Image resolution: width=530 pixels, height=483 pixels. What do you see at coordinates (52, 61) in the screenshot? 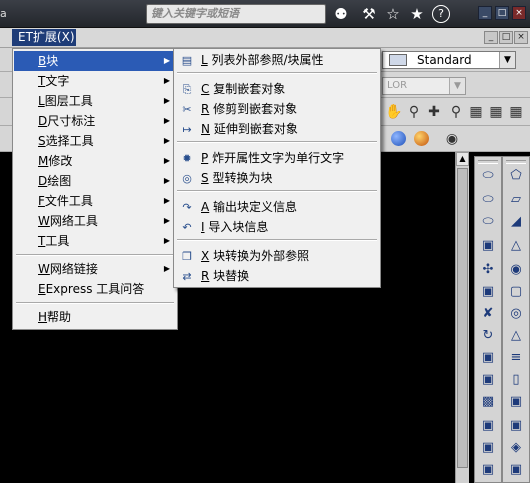
I see `menu-item-label: 块` at bounding box center [52, 61].